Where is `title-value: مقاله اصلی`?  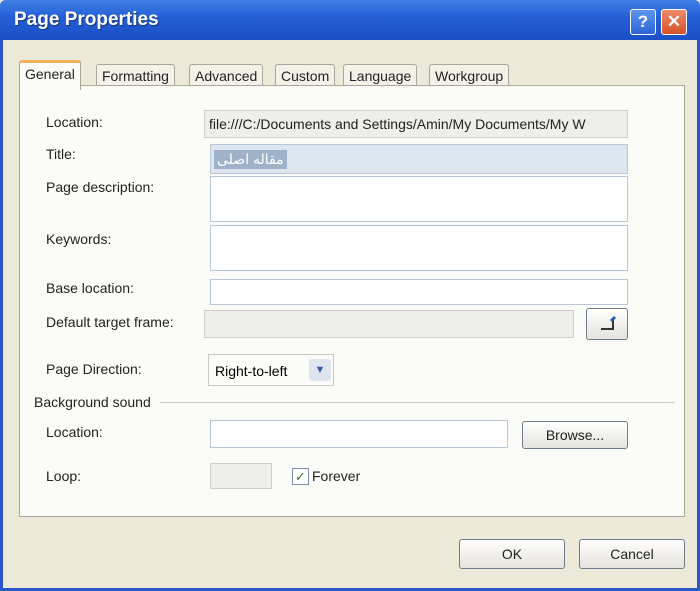 title-value: مقاله اصلی is located at coordinates (250, 159).